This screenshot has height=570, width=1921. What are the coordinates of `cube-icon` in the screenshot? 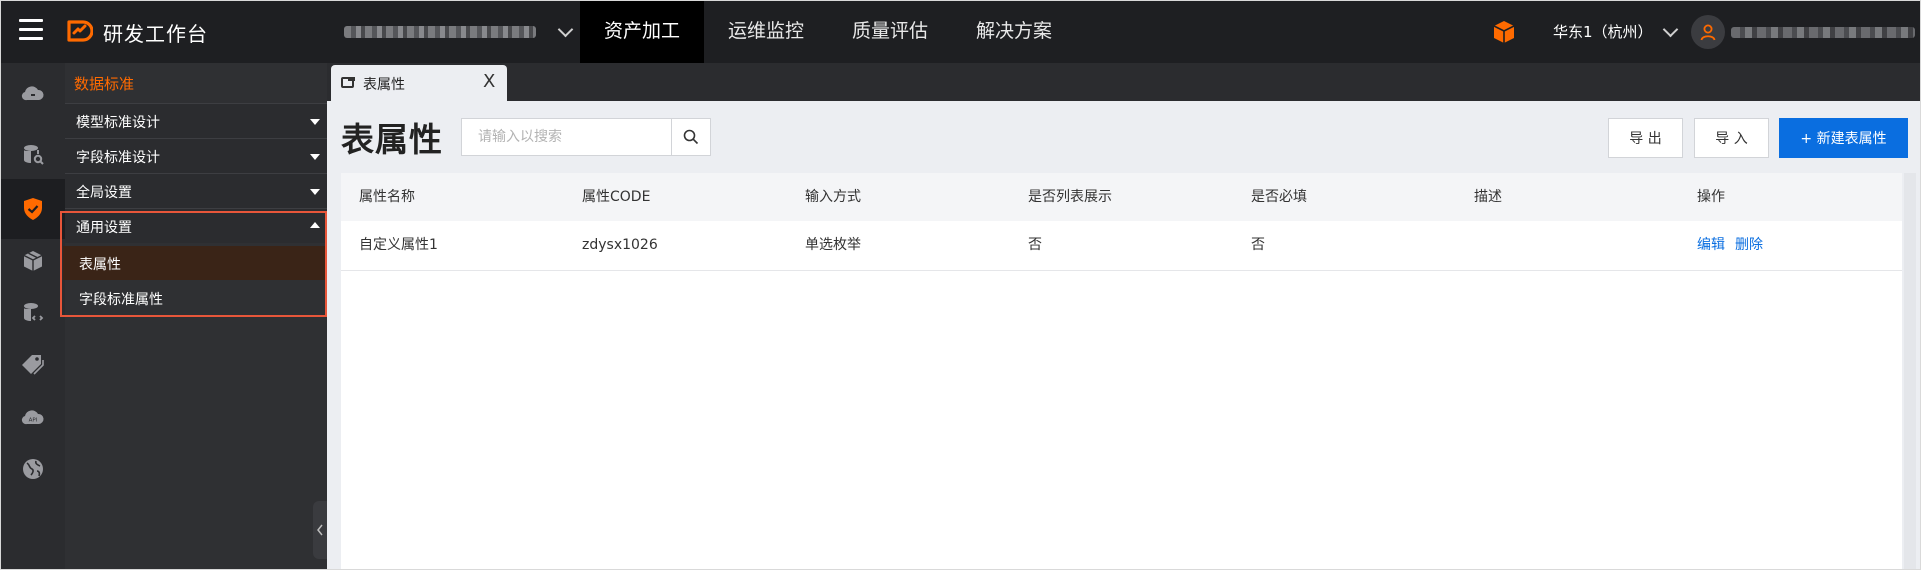 It's located at (1504, 32).